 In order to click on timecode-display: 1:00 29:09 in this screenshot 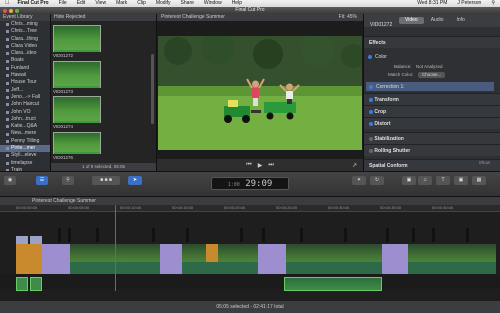, I will do `click(250, 183)`.